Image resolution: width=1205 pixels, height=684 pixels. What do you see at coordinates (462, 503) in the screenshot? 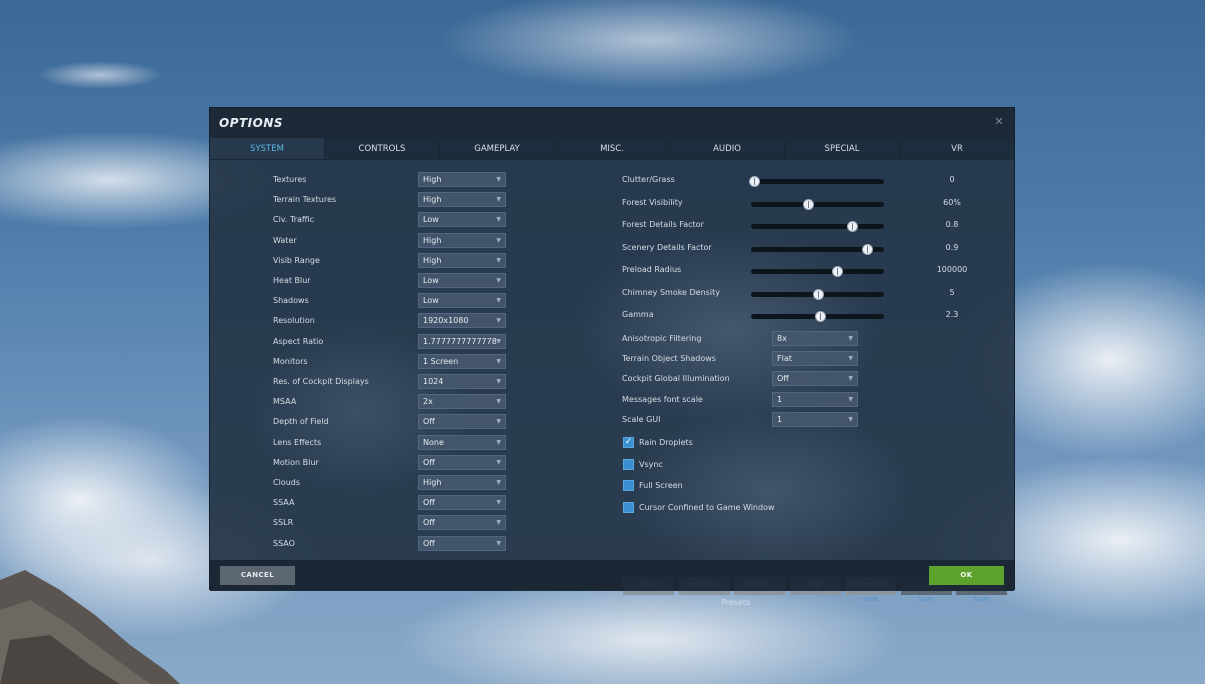
I see `ssaa-select: Off ▼` at bounding box center [462, 503].